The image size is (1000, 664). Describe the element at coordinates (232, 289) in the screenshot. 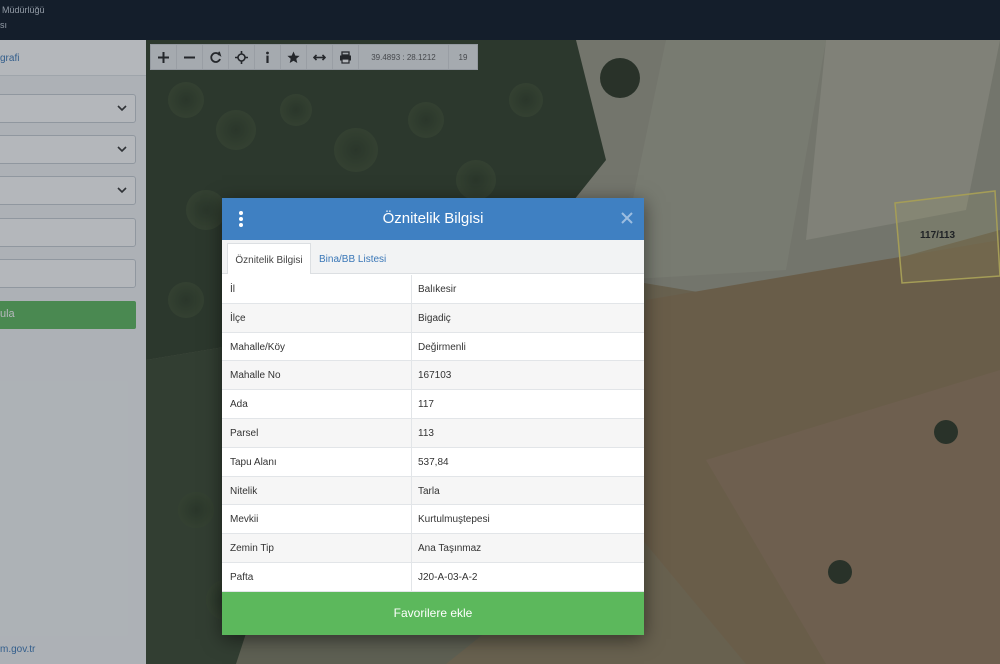

I see `attribute-key: İl` at that location.